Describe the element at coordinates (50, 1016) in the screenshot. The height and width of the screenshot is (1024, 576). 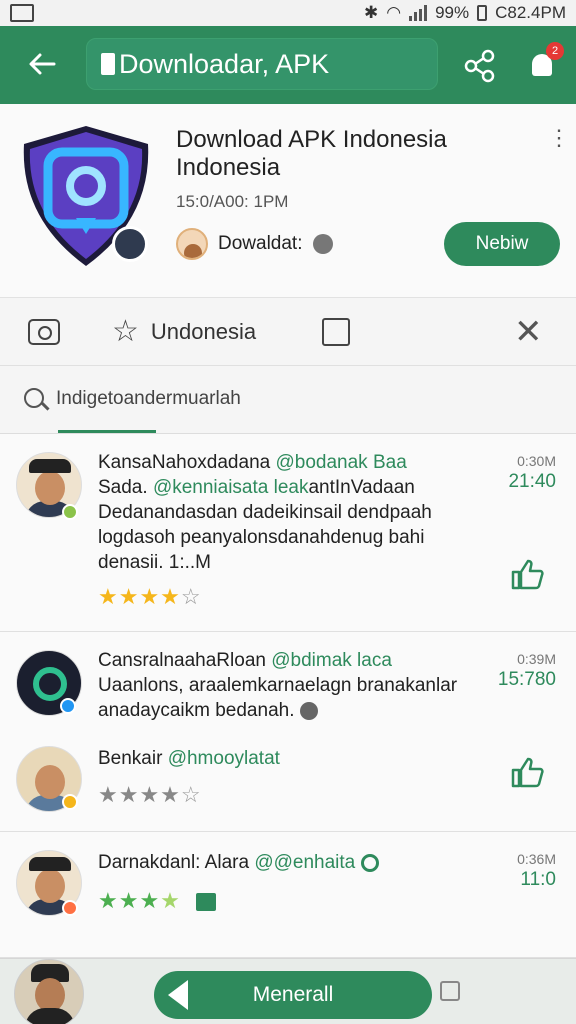
I see `avatar-body` at that location.